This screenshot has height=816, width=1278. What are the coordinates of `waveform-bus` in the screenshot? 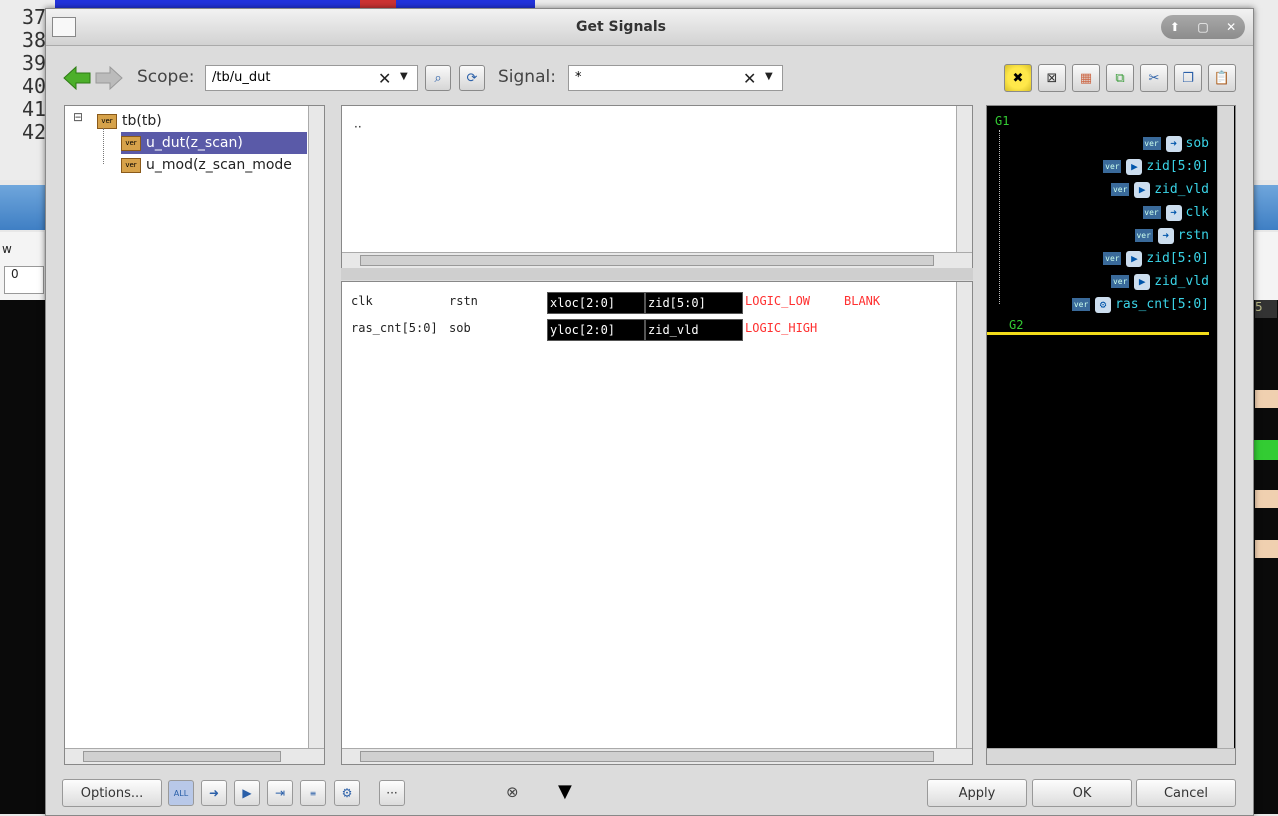 It's located at (1266, 499).